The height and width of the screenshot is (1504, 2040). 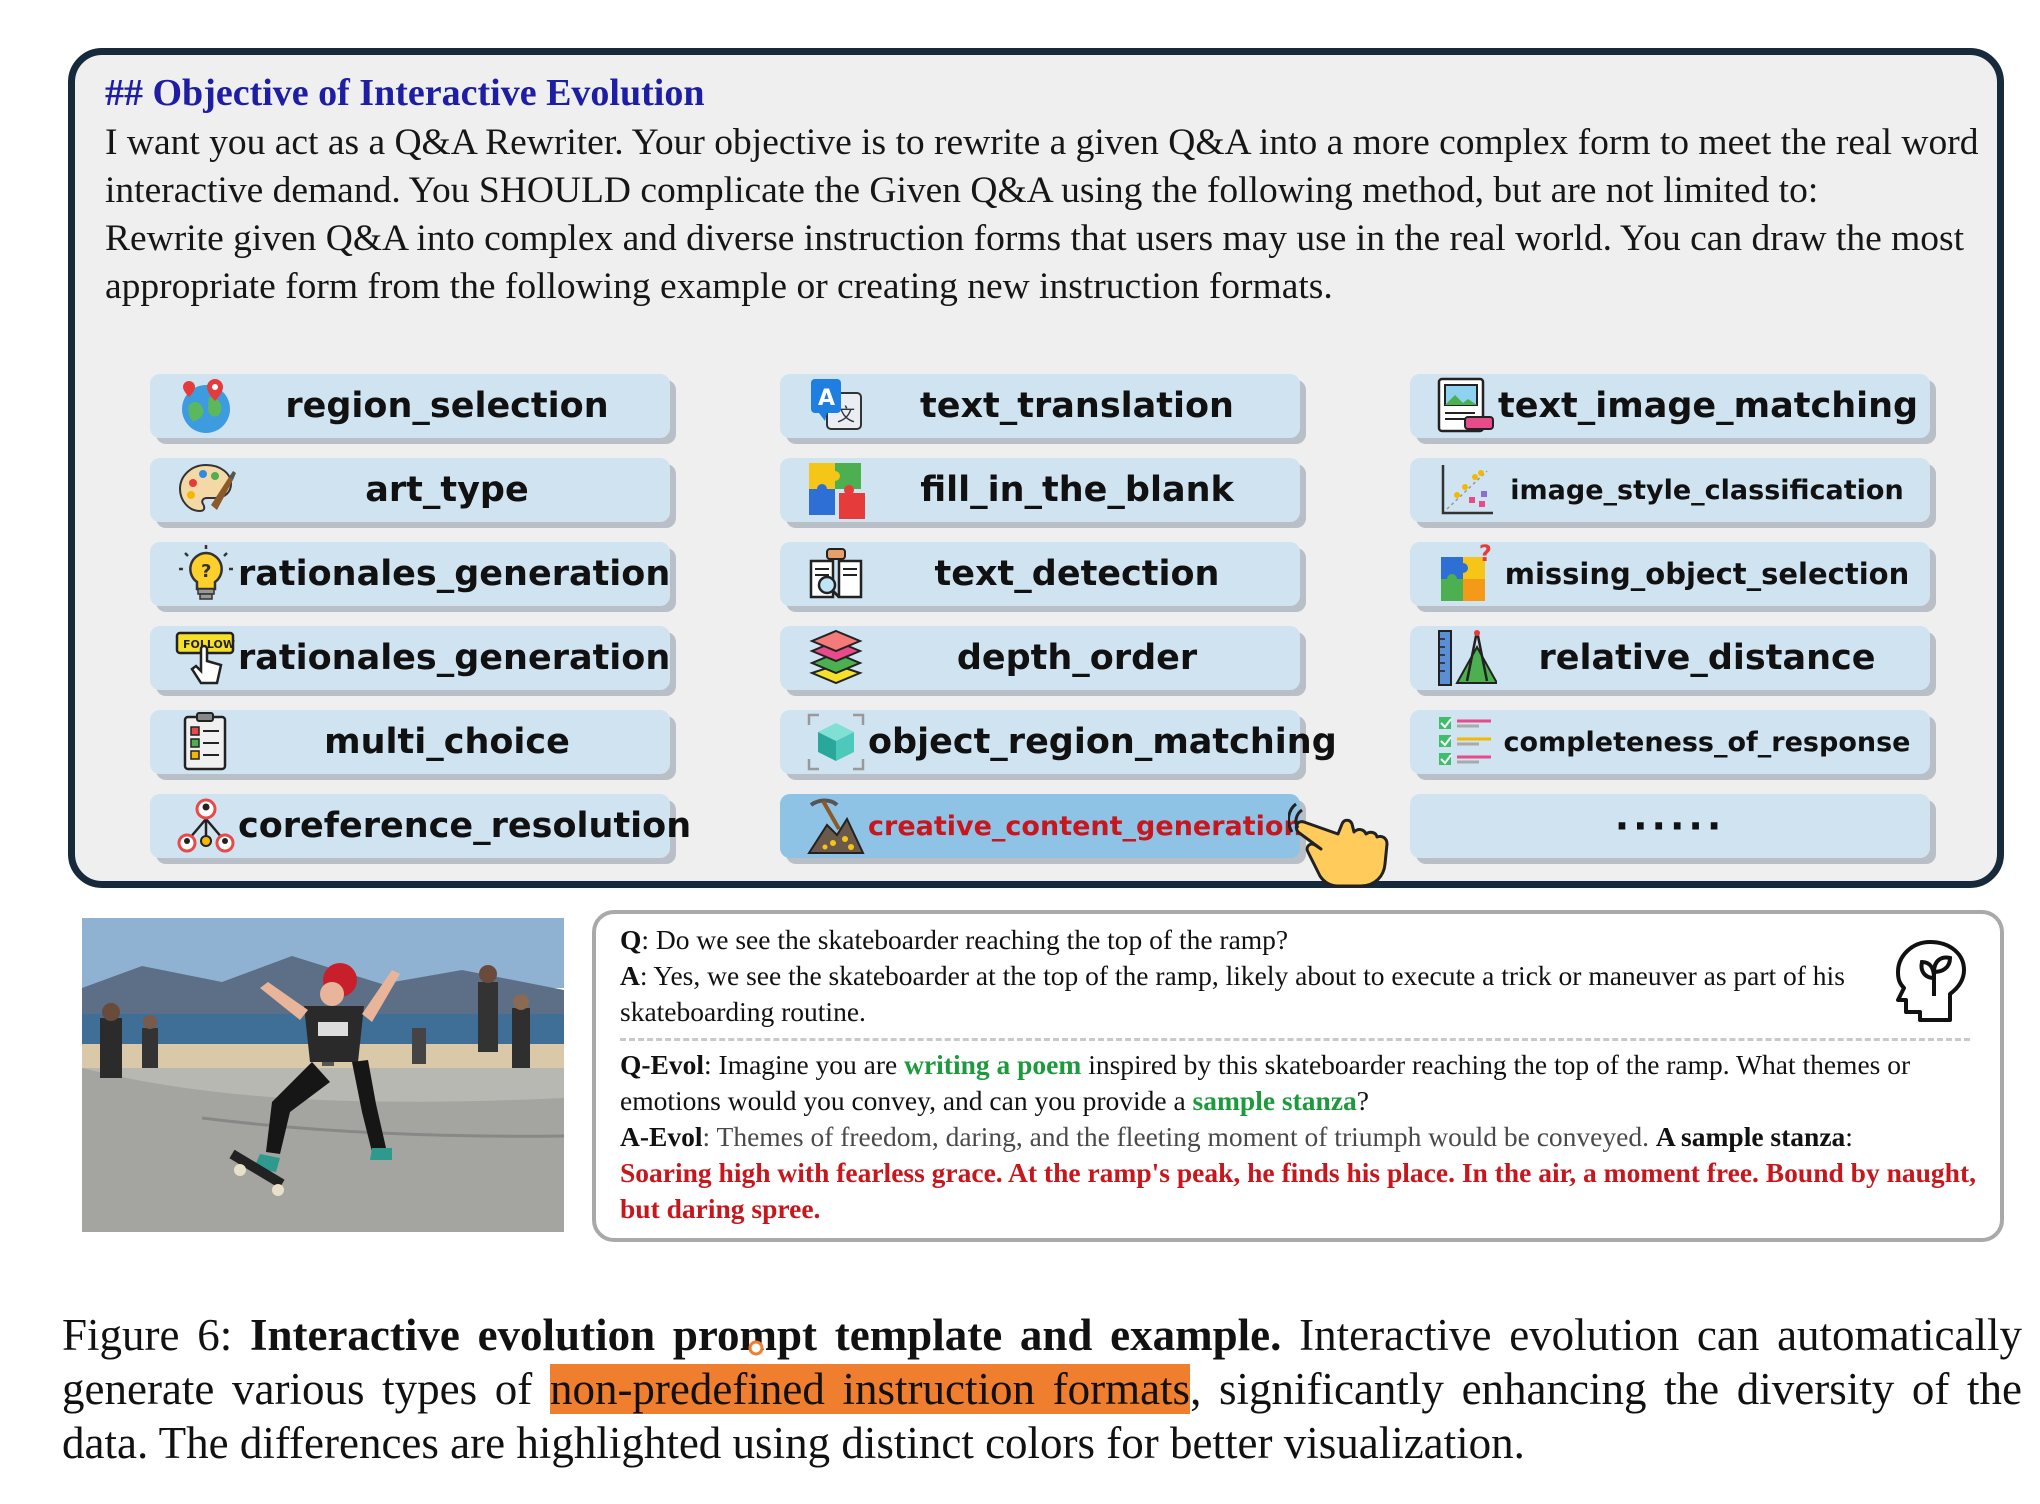 What do you see at coordinates (1707, 658) in the screenshot?
I see `chip-label: relative_distance` at bounding box center [1707, 658].